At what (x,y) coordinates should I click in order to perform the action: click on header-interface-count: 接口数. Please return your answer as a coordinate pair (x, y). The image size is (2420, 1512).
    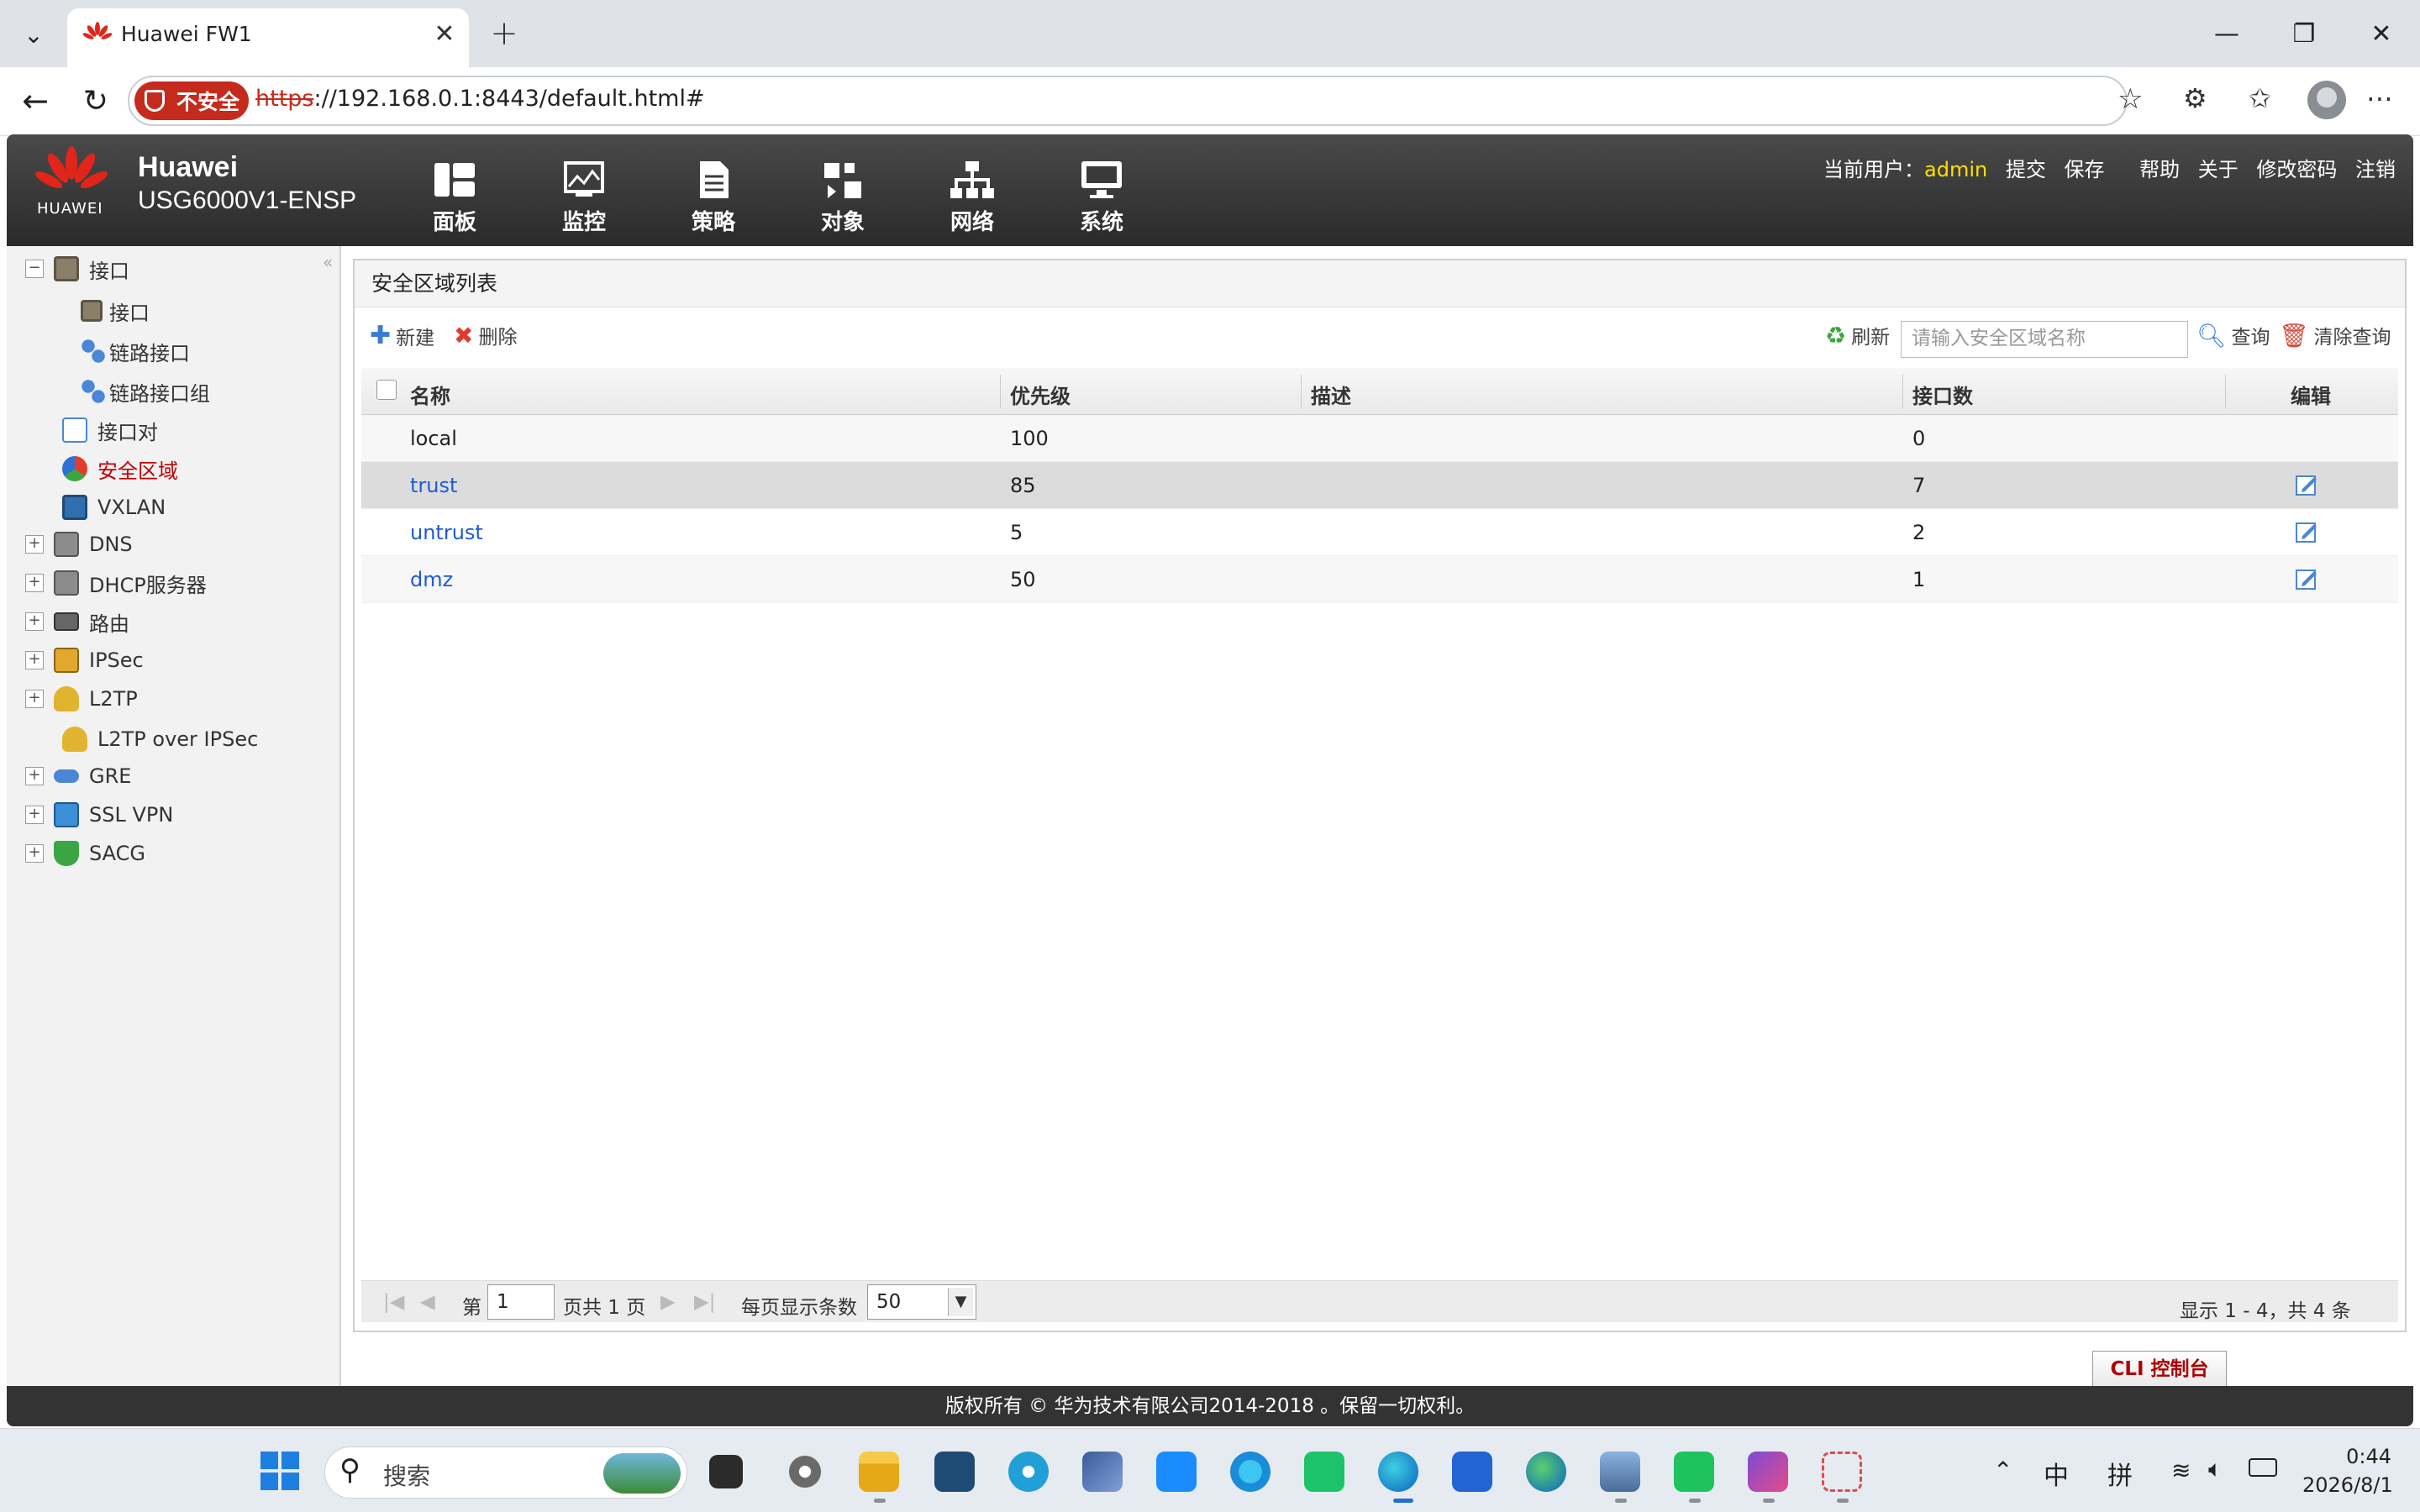
    Looking at the image, I should click on (1942, 394).